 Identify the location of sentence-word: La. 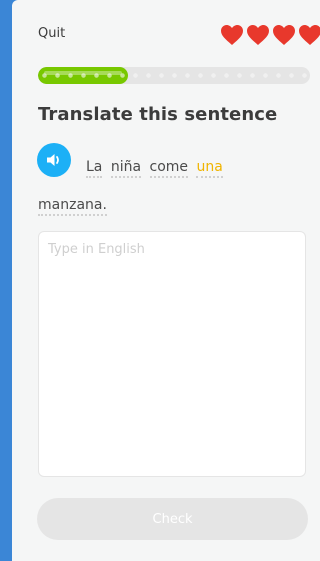
(94, 168).